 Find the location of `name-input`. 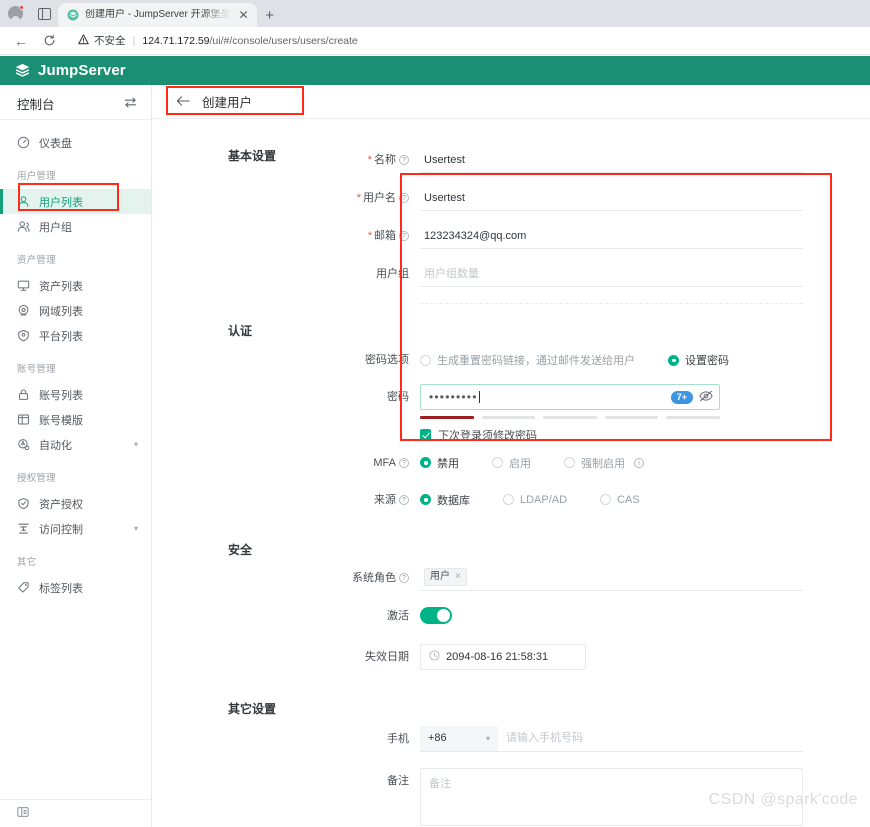

name-input is located at coordinates (611, 160).